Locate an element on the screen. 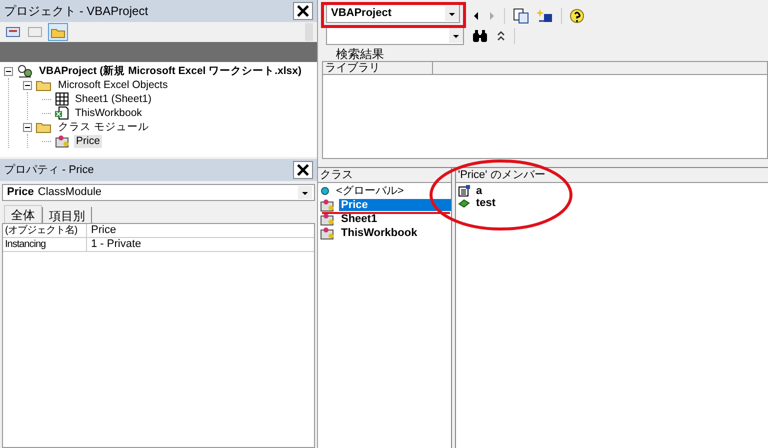 The height and width of the screenshot is (448, 768). property-name: Instancing is located at coordinates (45, 244).